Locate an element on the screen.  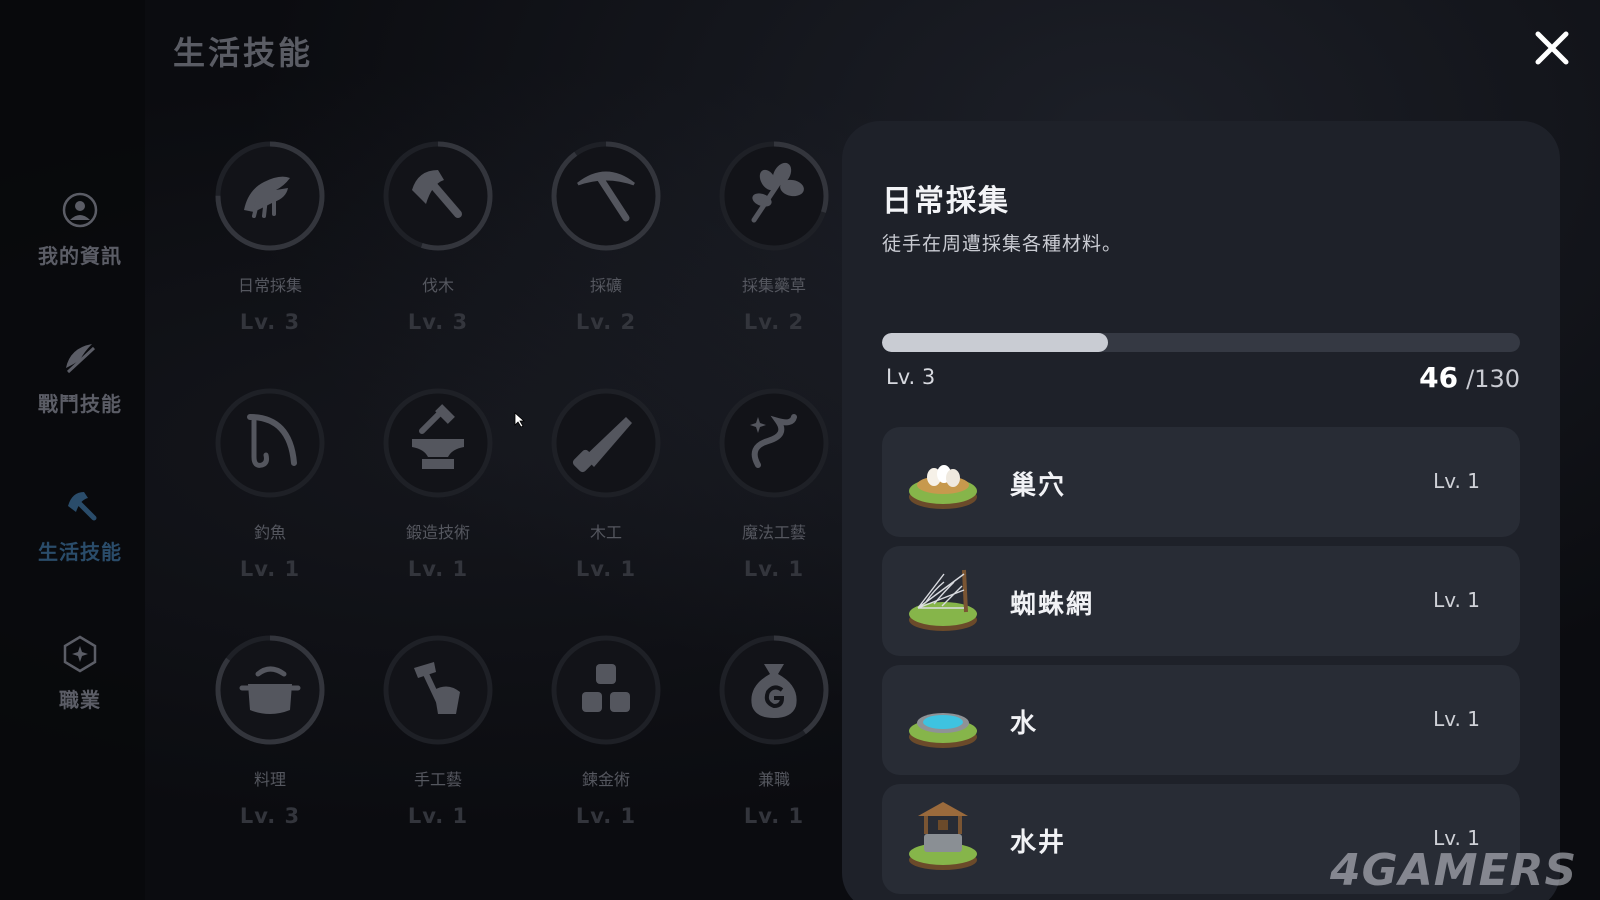
skill-mining: 採礦 Lv. 2 is located at coordinates (606, 250).